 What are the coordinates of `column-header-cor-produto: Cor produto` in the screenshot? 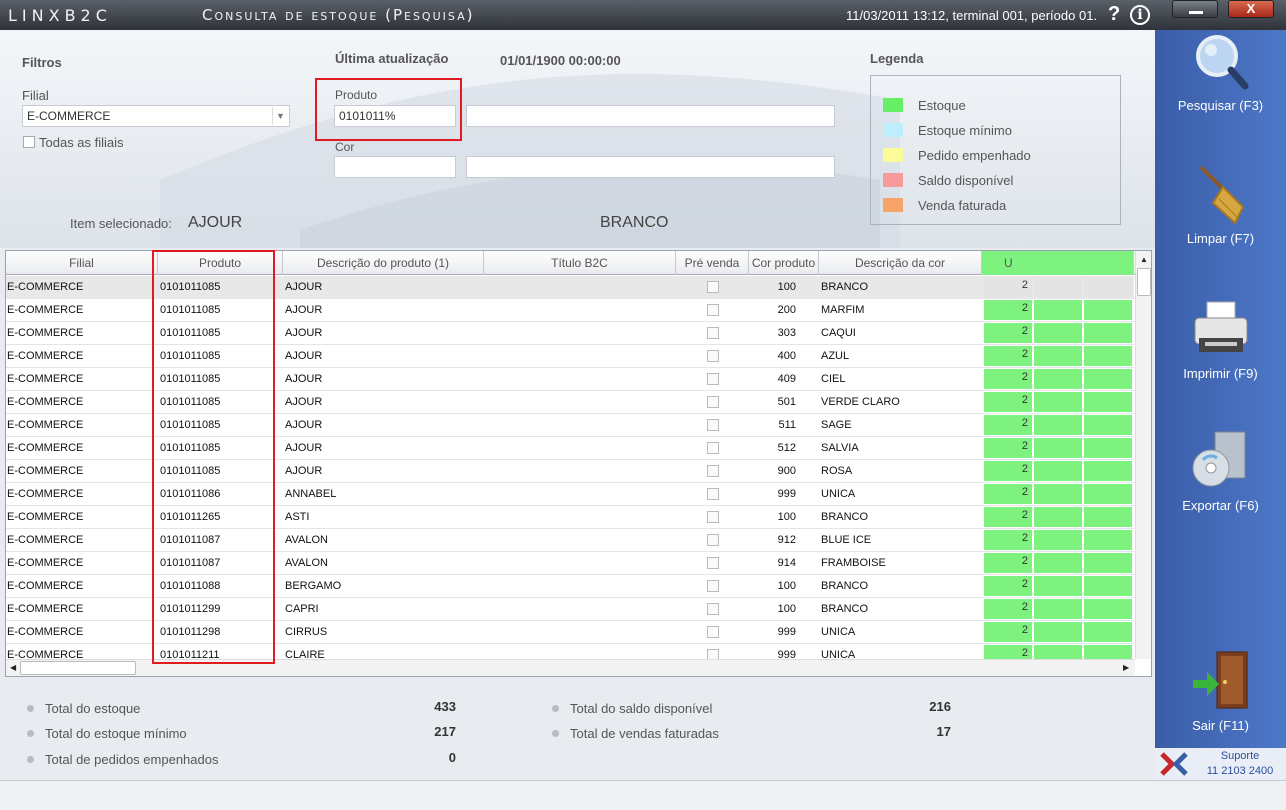 It's located at (784, 263).